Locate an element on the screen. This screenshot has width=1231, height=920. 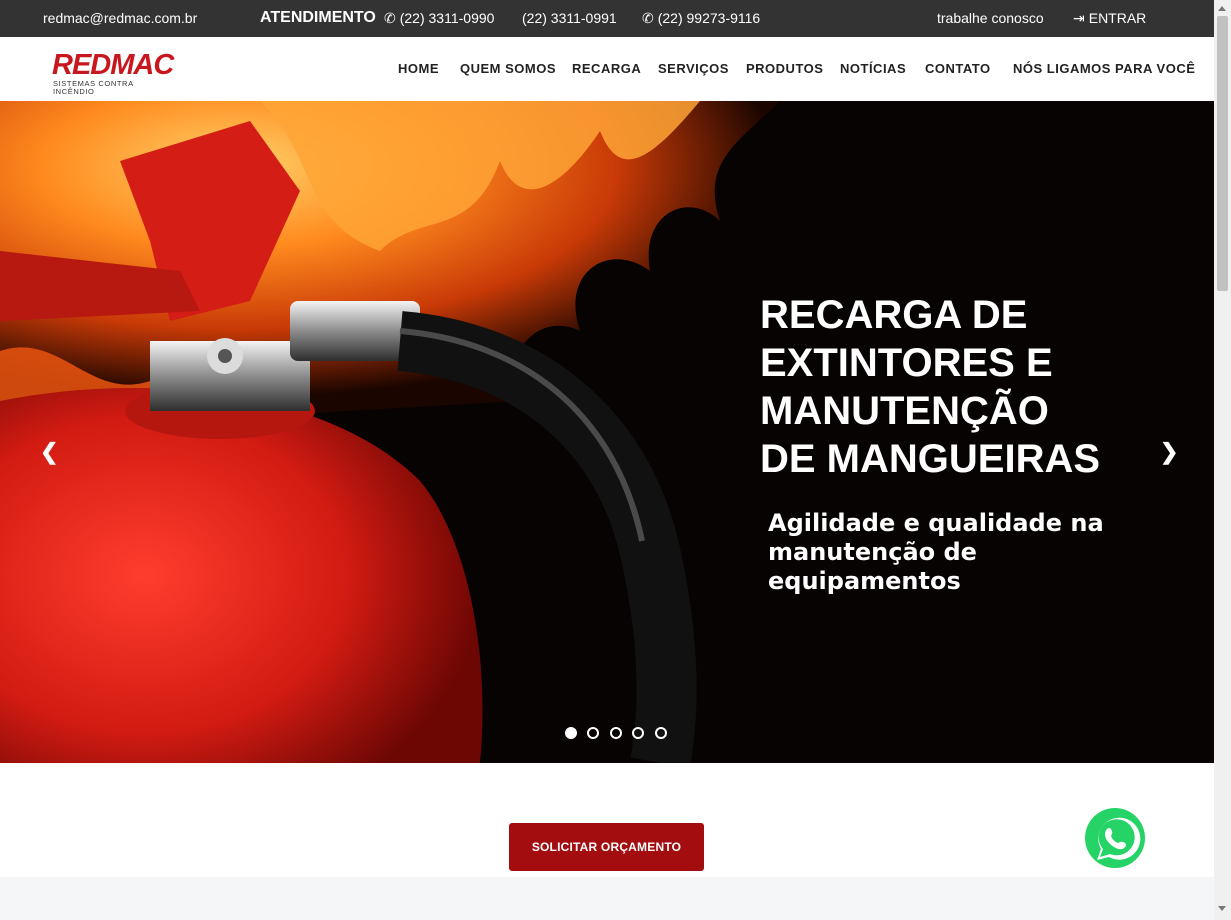
nav-item-recarga: RECARGA is located at coordinates (606, 68).